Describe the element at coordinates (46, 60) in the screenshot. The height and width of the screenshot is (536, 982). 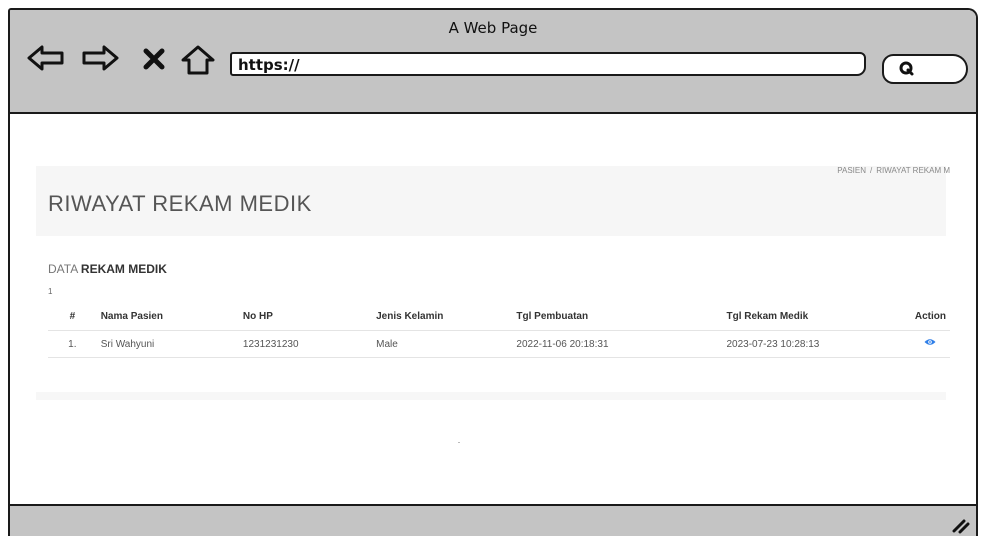
I see `back-arrow-icon` at that location.